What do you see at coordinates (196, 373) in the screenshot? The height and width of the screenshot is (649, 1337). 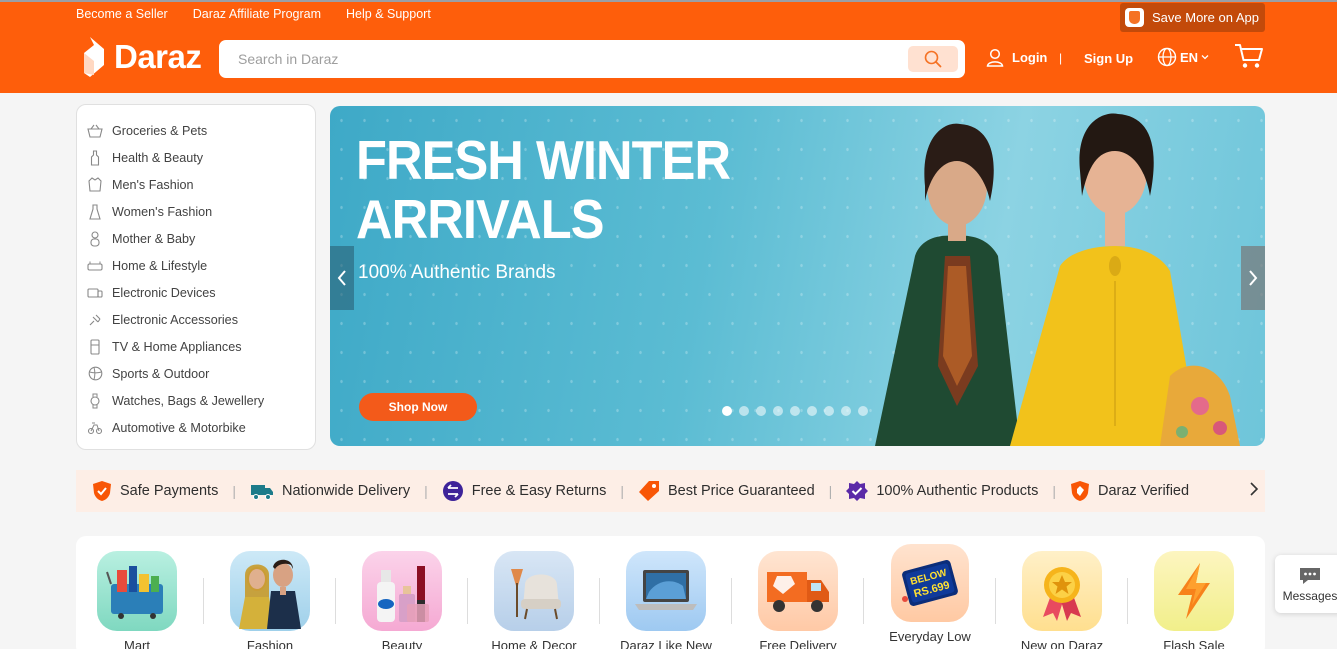 I see `category-item: Sports & Outdoor` at bounding box center [196, 373].